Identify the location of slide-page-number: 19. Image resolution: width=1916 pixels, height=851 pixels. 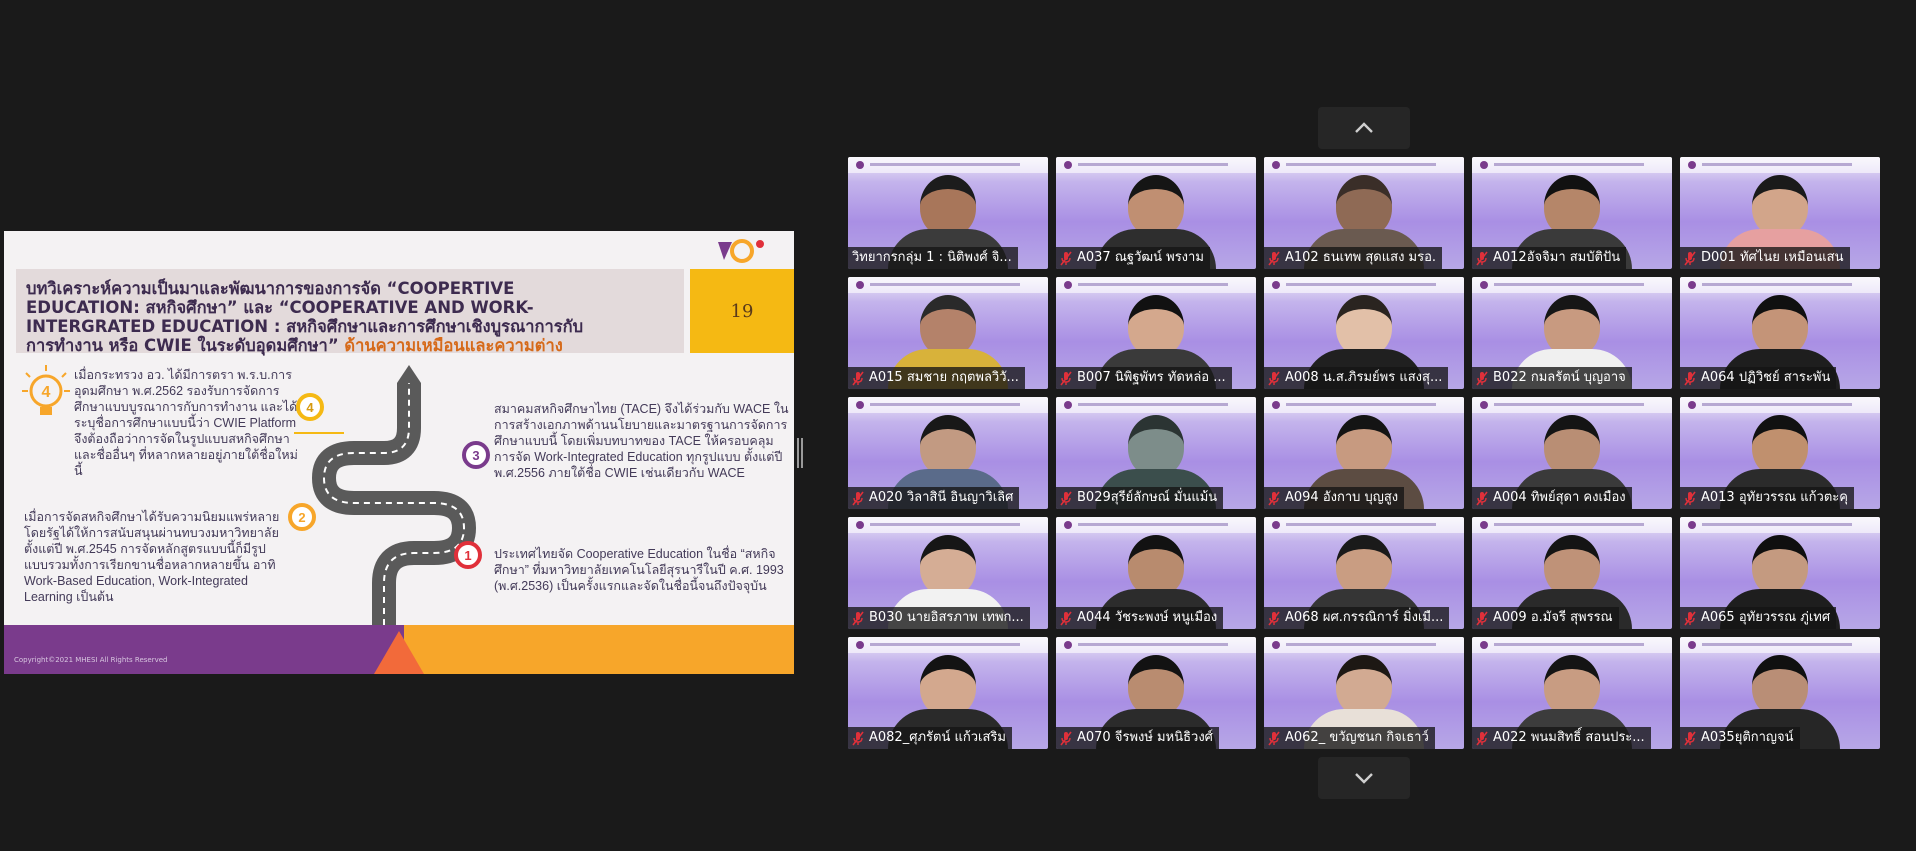
(742, 311).